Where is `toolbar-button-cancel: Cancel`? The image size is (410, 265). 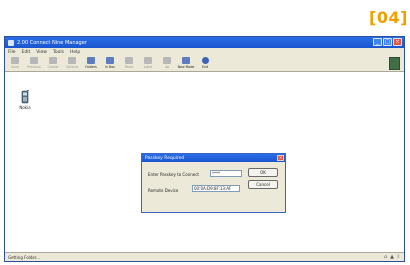 toolbar-button-cancel: Cancel is located at coordinates (53, 62).